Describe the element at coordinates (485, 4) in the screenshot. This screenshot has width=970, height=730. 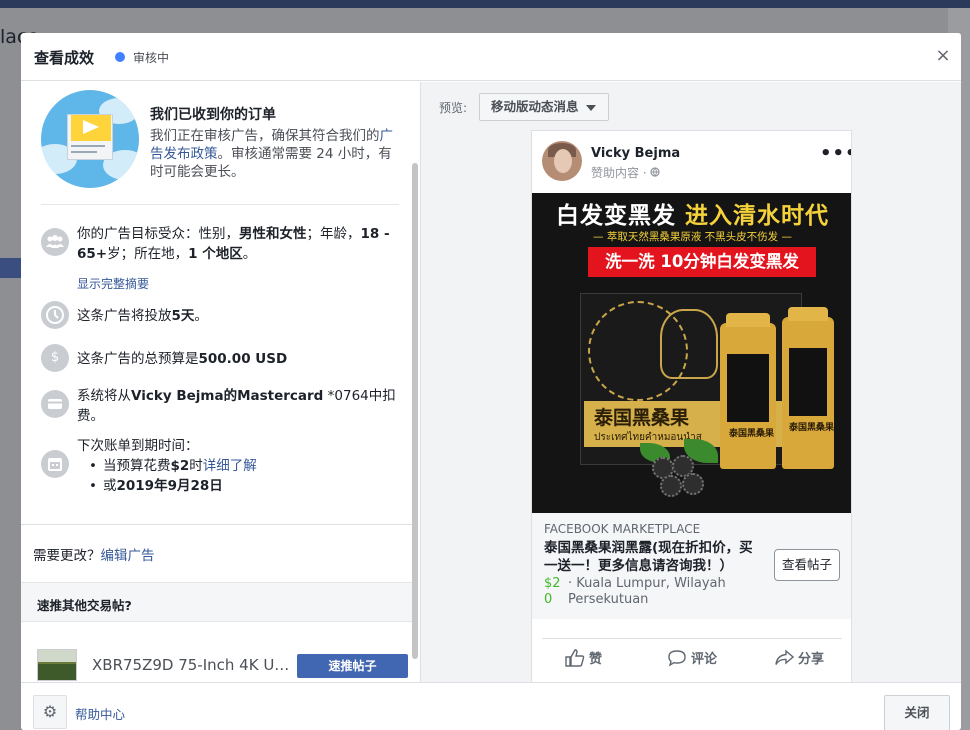
I see `top-nav-bar` at that location.